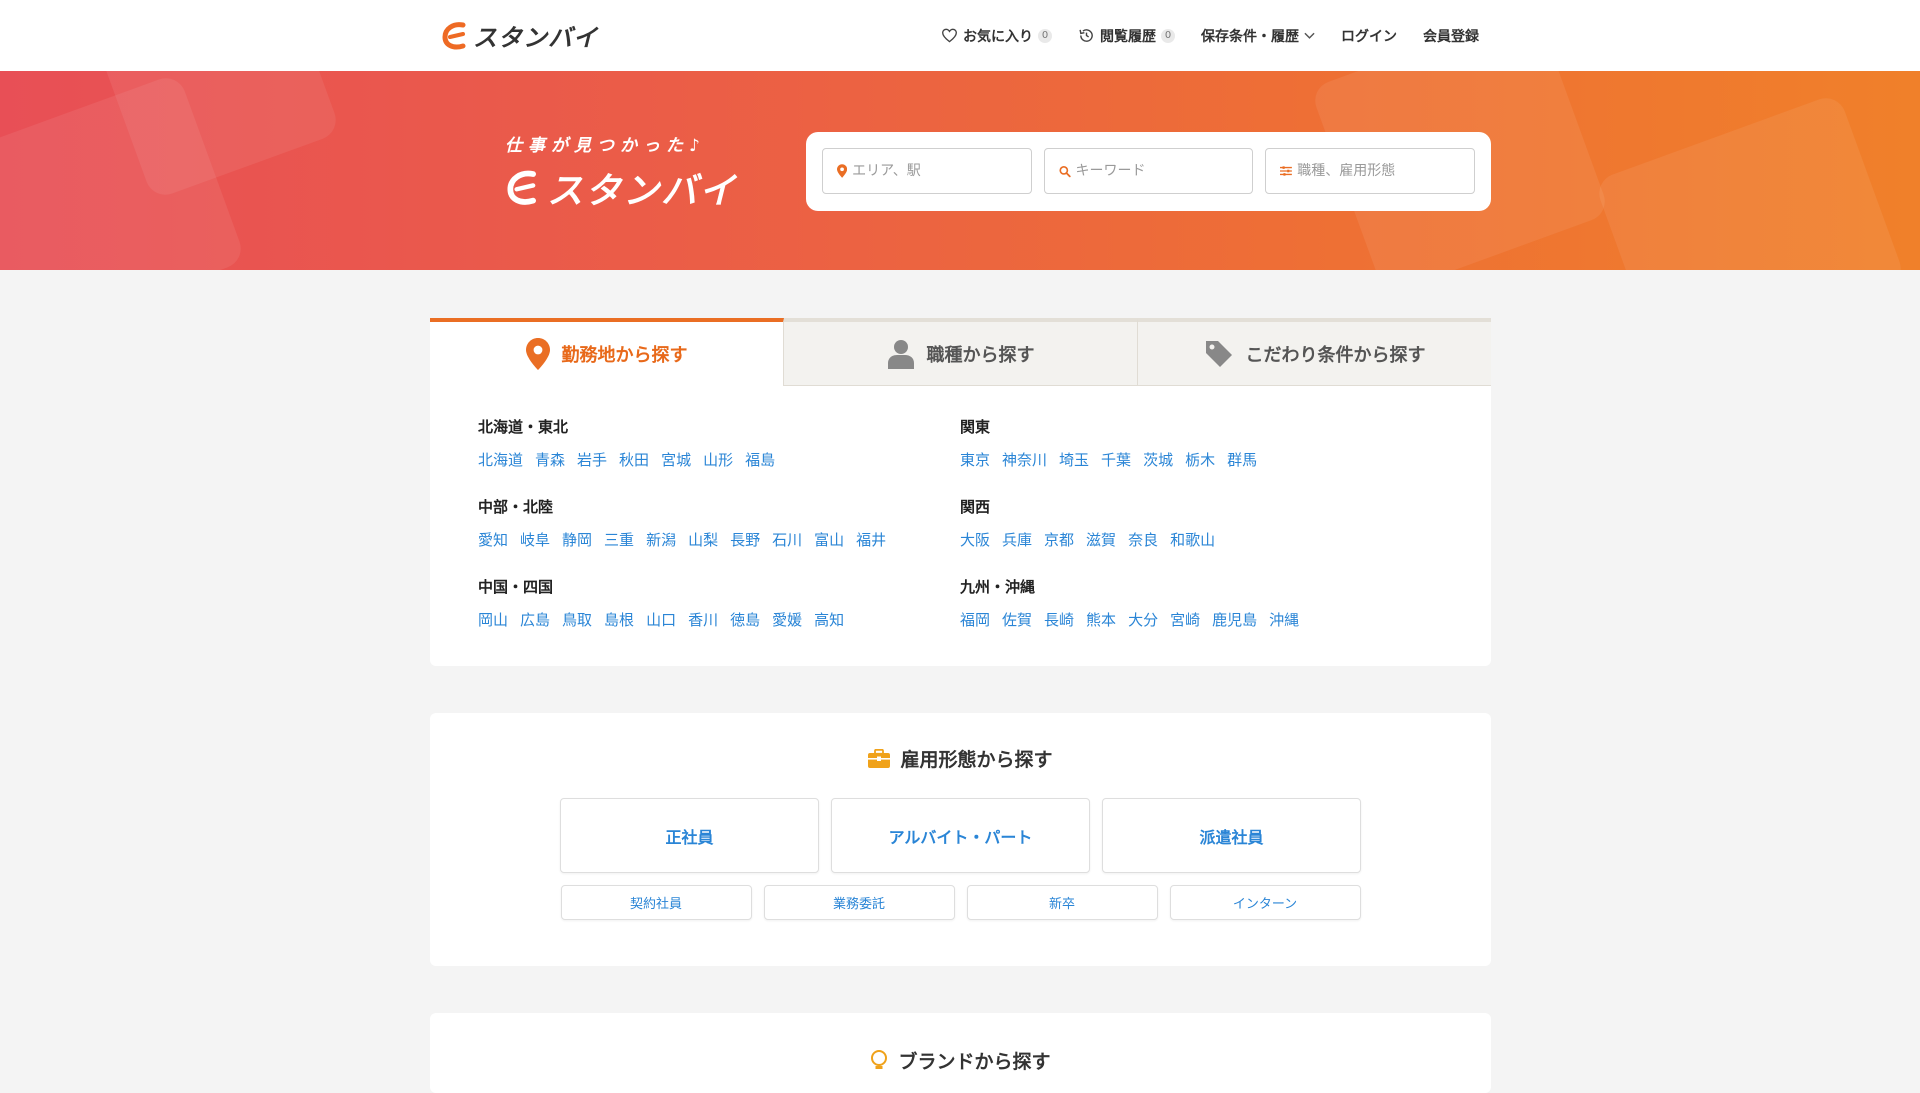  I want to click on site-header: スタンバイ お気に入り 0 閲覧履歴 0 保存条件・履歴 ログイン 会員登録, so click(960, 35).